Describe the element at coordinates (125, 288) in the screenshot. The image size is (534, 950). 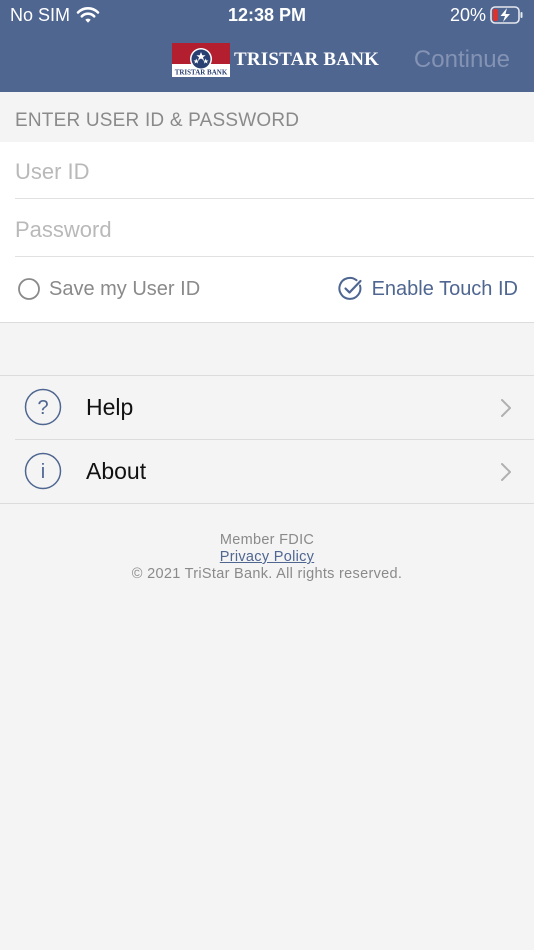
I see `save-user-id-label: Save my User ID` at that location.